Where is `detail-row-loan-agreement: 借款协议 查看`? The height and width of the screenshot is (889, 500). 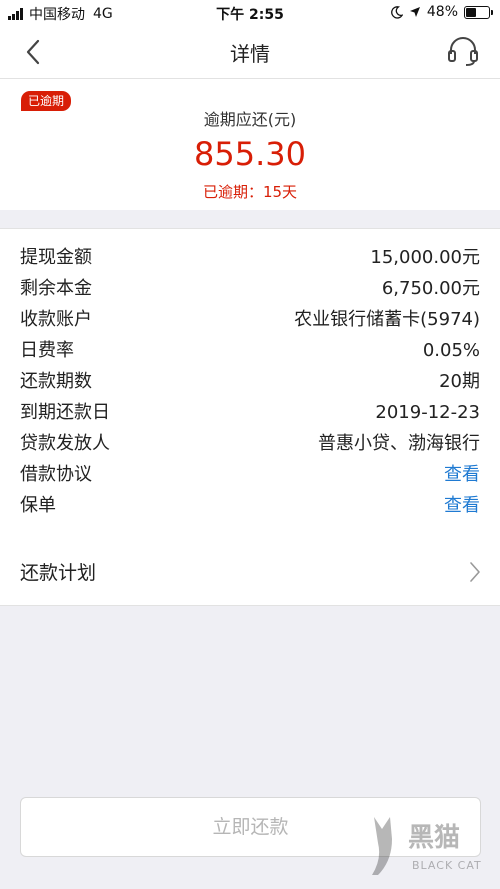 detail-row-loan-agreement: 借款协议 查看 is located at coordinates (250, 474).